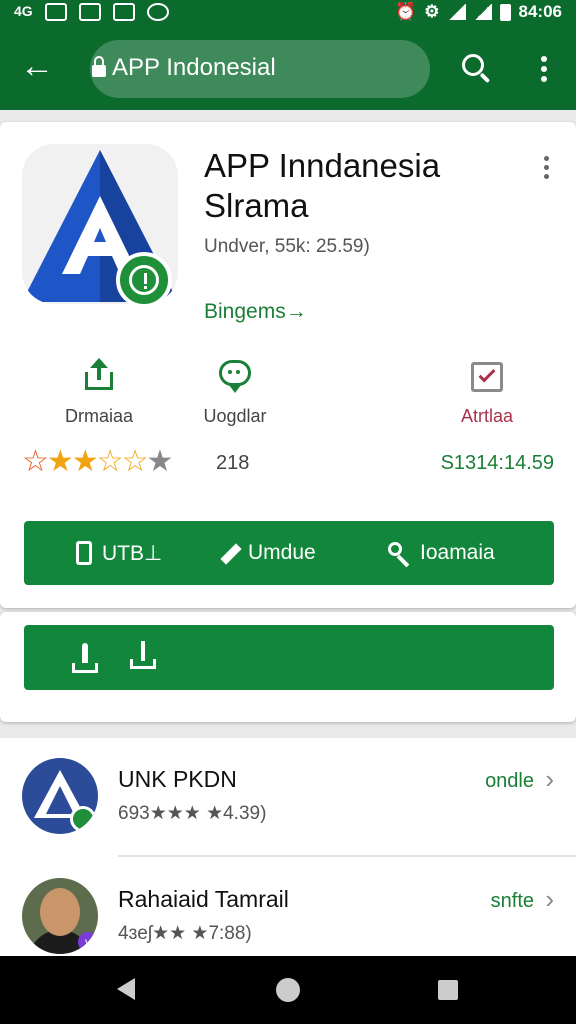 The height and width of the screenshot is (1024, 576). I want to click on nav-recents-icon, so click(448, 990).